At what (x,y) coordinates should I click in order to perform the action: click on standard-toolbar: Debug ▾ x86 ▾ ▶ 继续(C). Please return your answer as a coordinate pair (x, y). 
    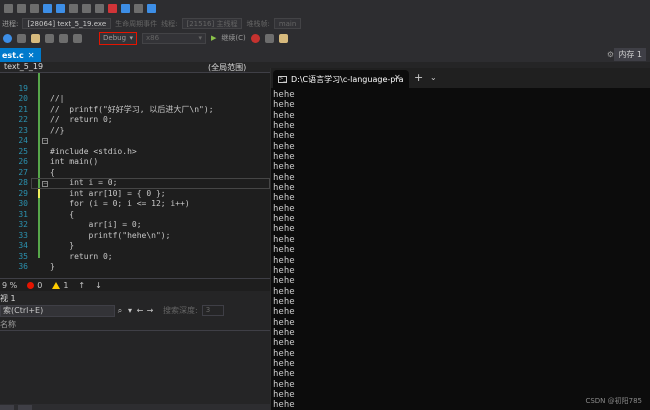
    Looking at the image, I should click on (325, 38).